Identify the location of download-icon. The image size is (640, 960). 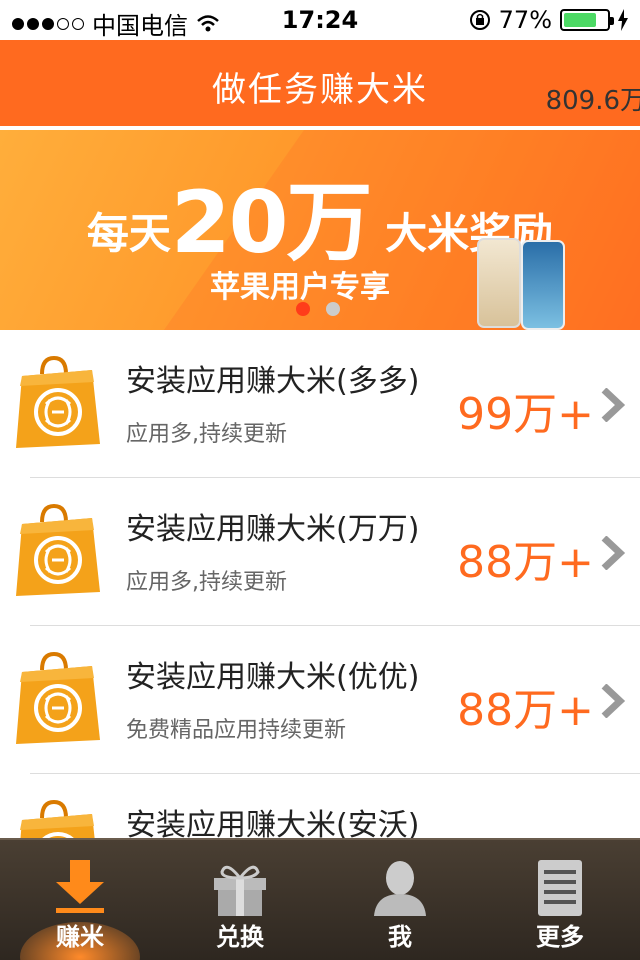
(80, 886).